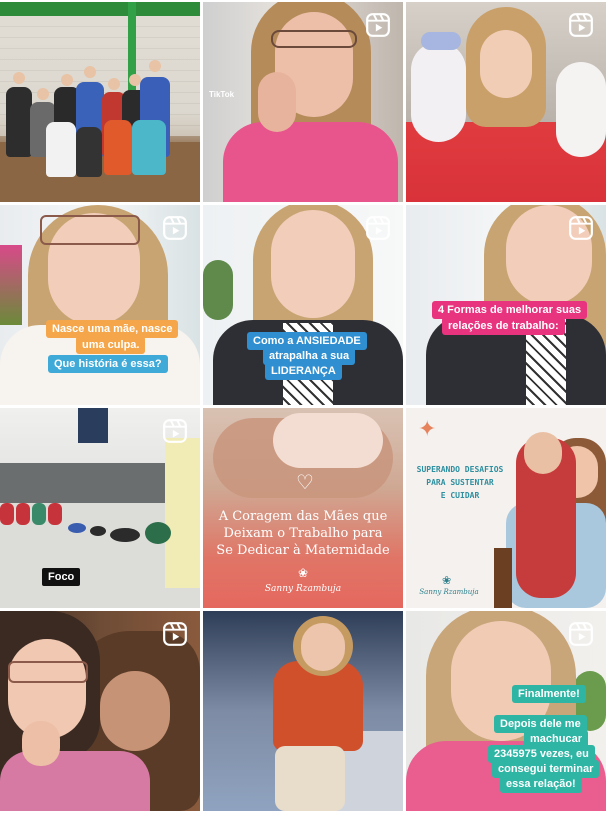 This screenshot has width=606, height=813. I want to click on chair, so click(503, 578).